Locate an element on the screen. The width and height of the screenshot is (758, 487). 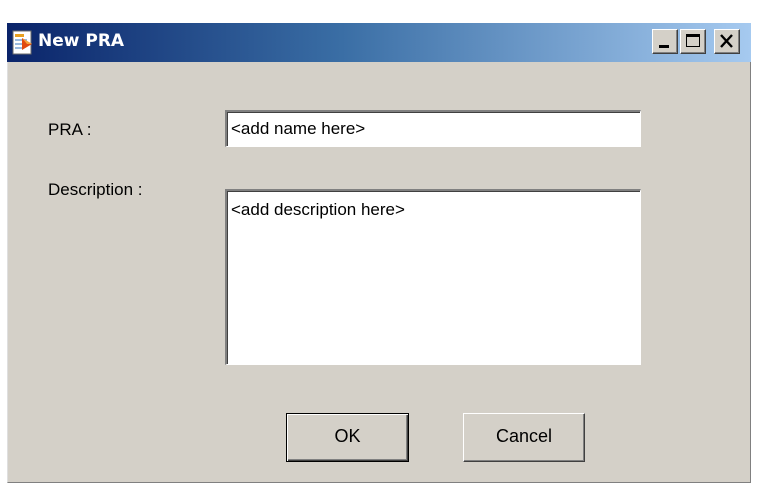
cancel-button: Cancel is located at coordinates (524, 437).